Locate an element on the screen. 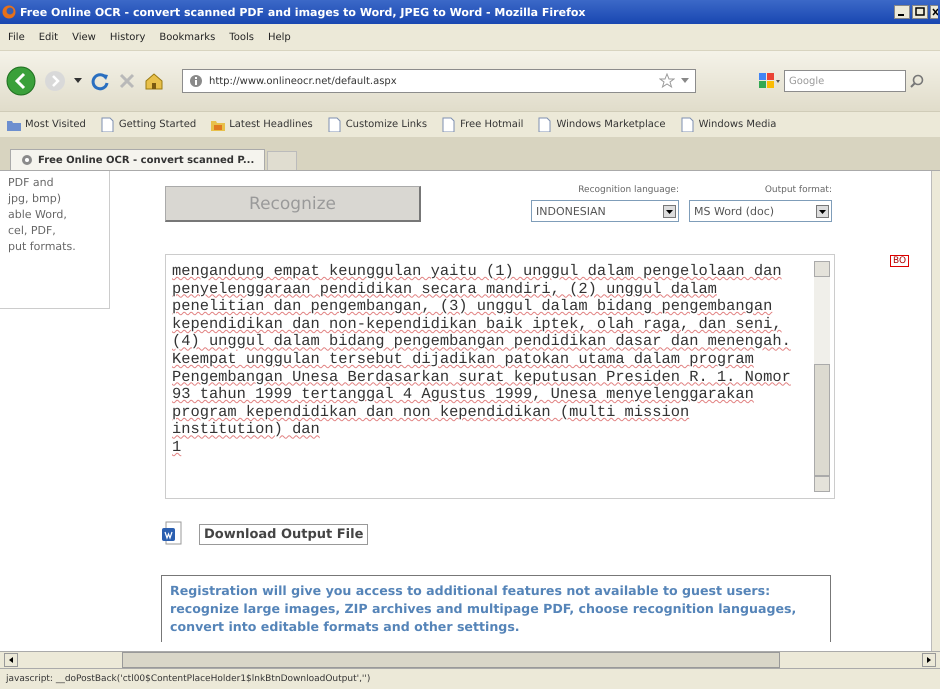  window-title: Free Online OCR - convert scanned PDF and images to Word, JPEG to Word - Mozilla Firefox is located at coordinates (303, 12).